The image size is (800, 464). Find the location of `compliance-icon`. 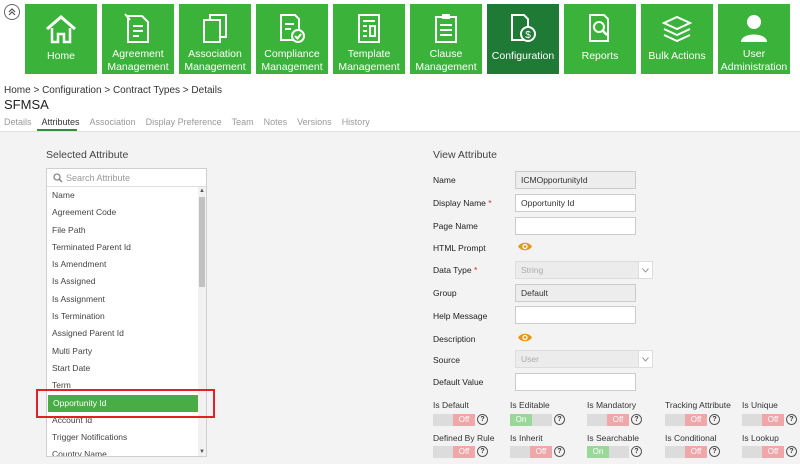

compliance-icon is located at coordinates (292, 28).